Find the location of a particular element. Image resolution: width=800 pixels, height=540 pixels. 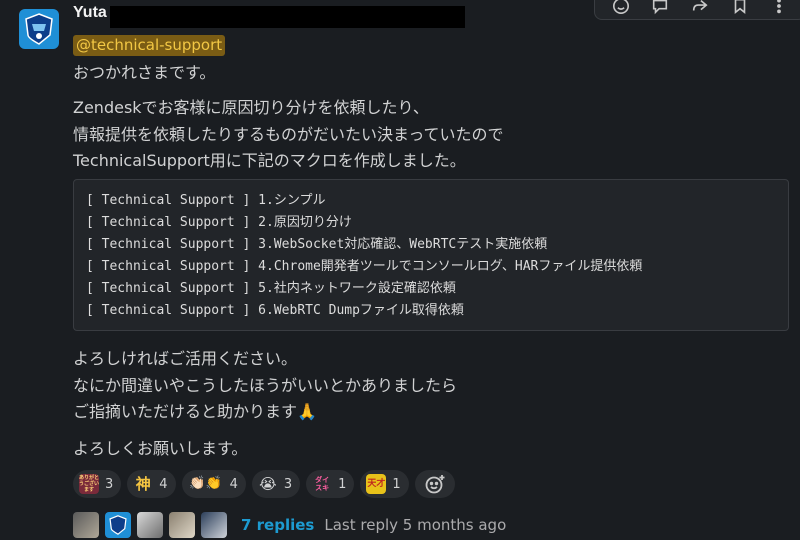

intro-line: 情報提供を依頼したりするものがだいたい決まっていたので is located at coordinates (288, 134).